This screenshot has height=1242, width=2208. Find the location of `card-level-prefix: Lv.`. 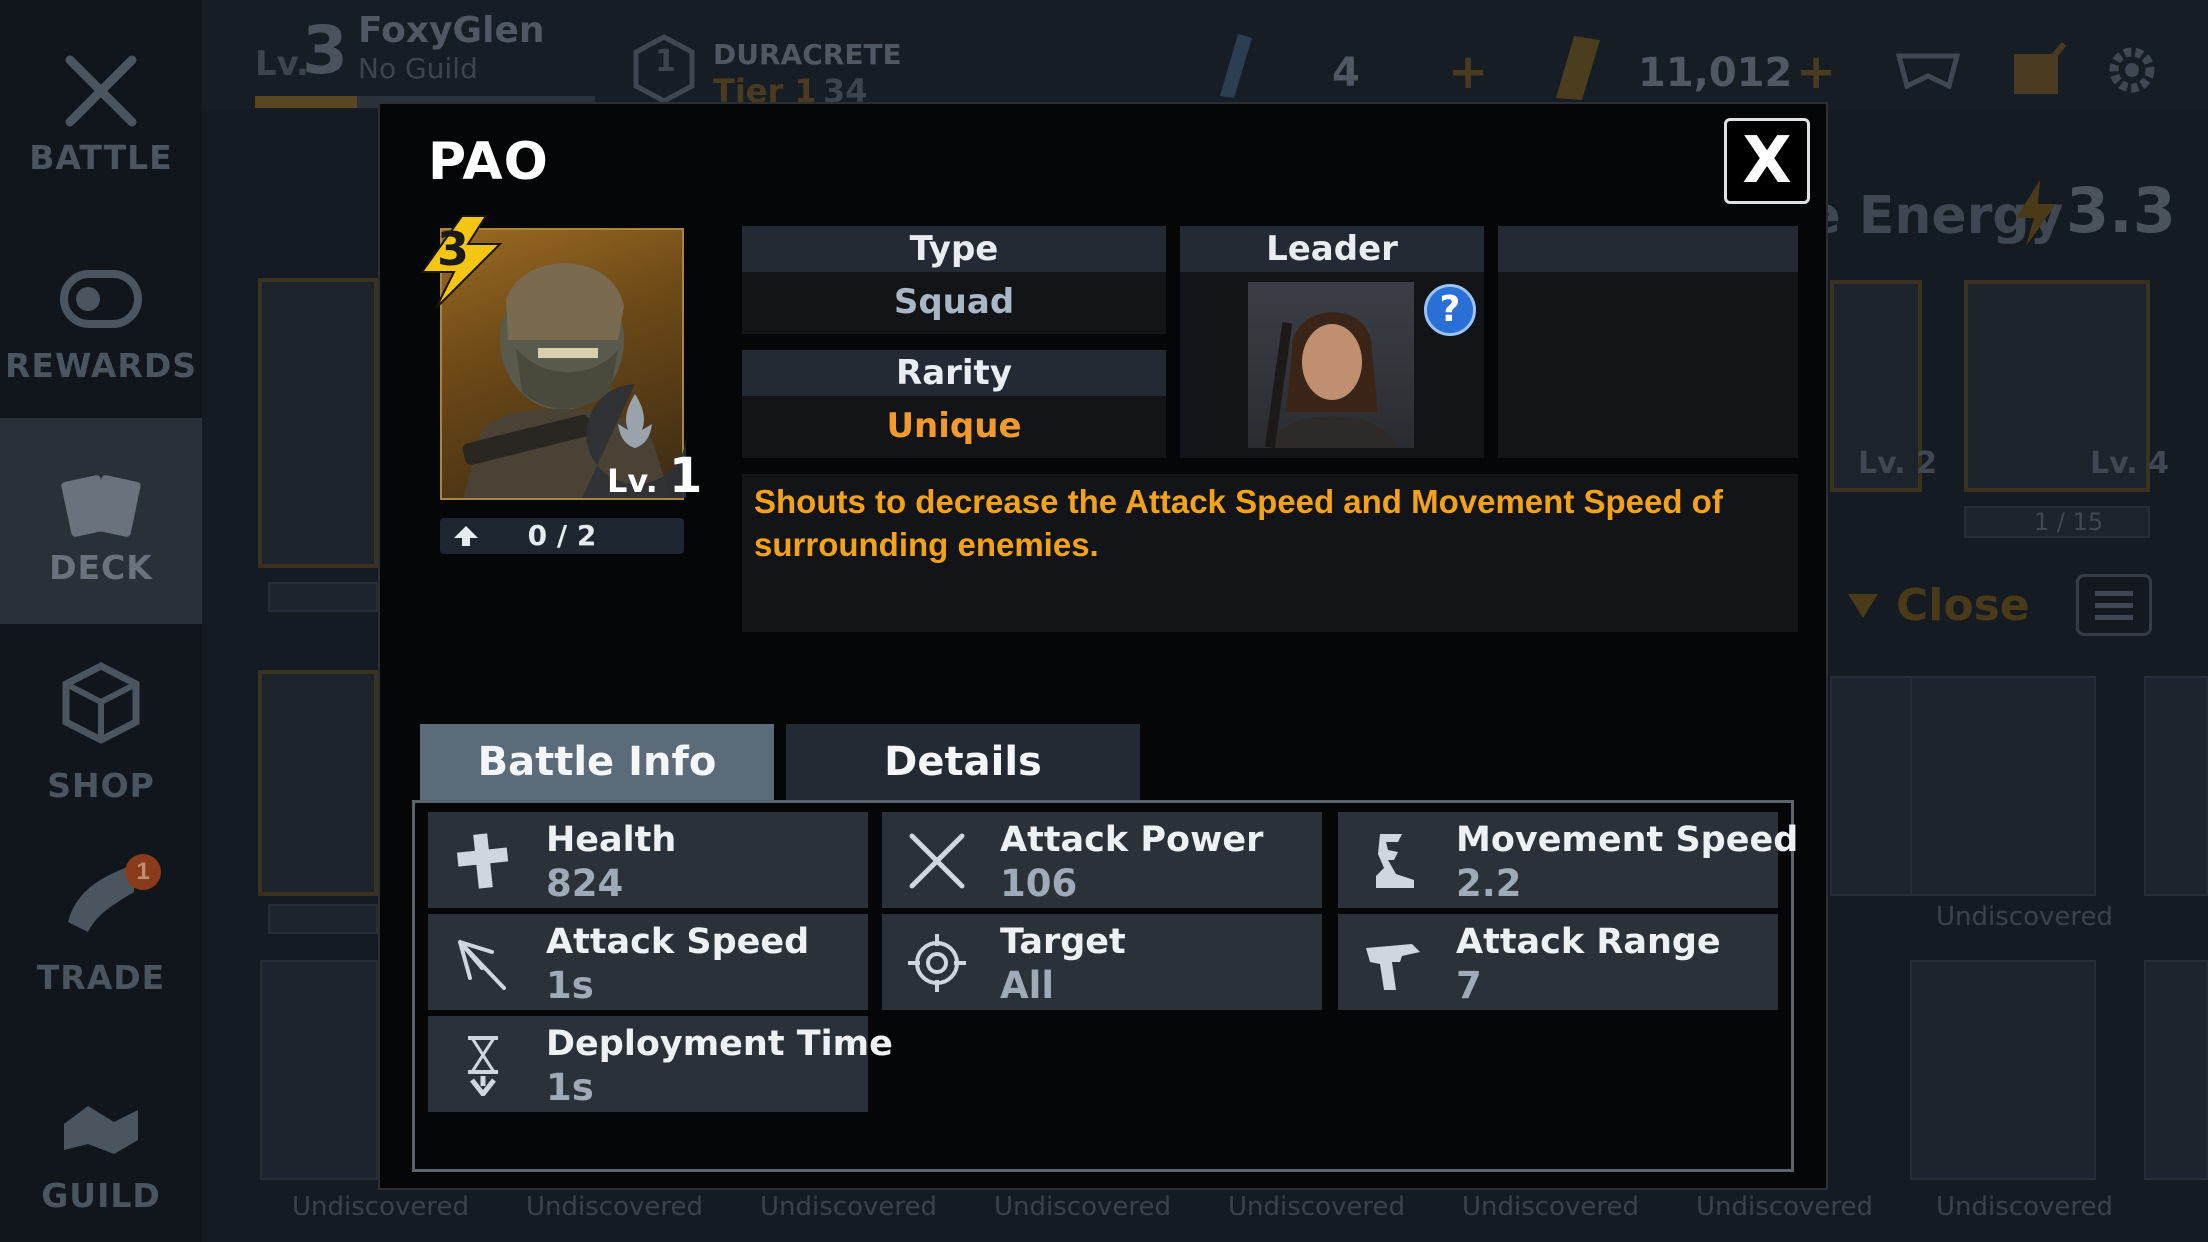

card-level-prefix: Lv. is located at coordinates (632, 481).